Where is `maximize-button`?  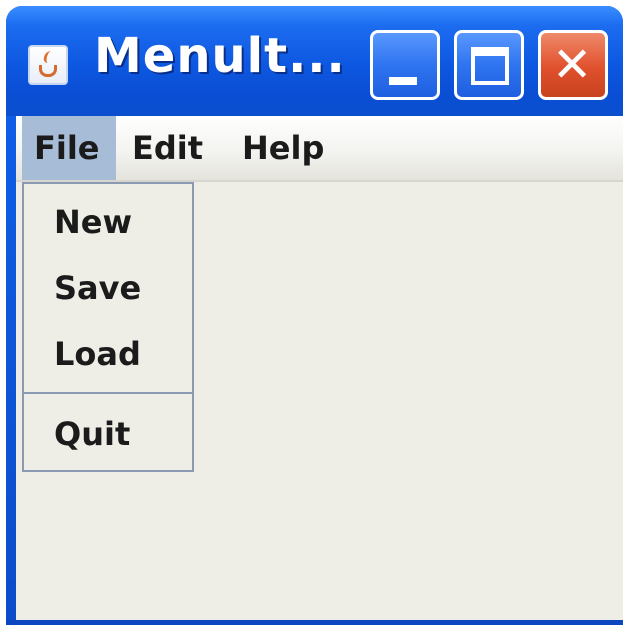 maximize-button is located at coordinates (489, 65).